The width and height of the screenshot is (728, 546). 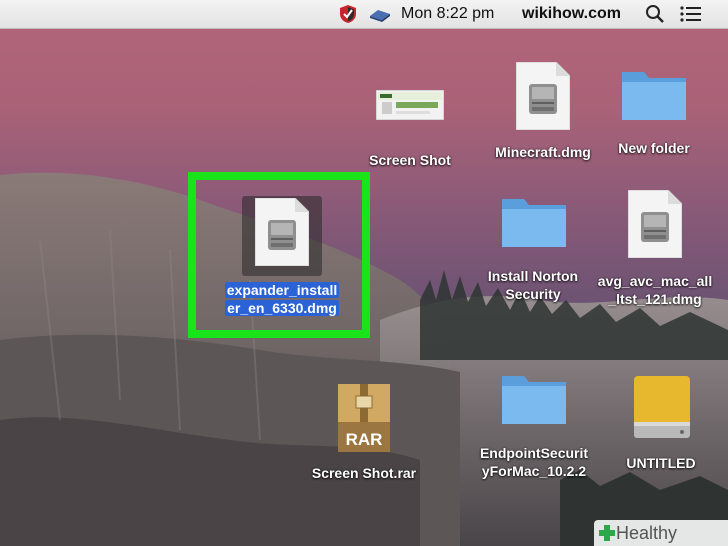 I want to click on new-folder-label: New folder, so click(x=654, y=148).